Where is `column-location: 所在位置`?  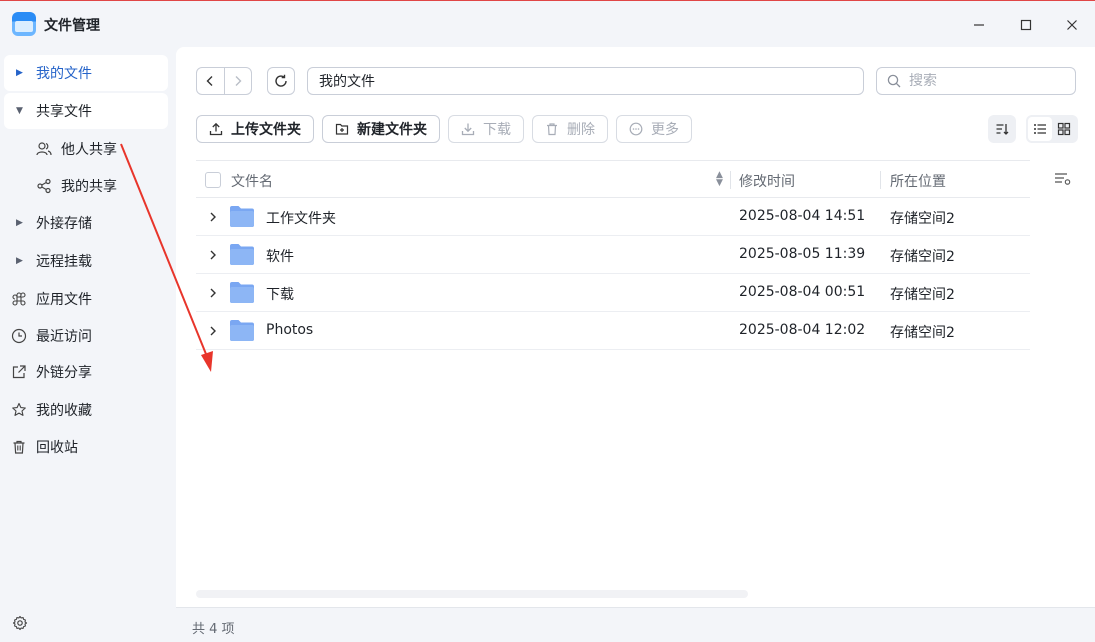
column-location: 所在位置 is located at coordinates (918, 181).